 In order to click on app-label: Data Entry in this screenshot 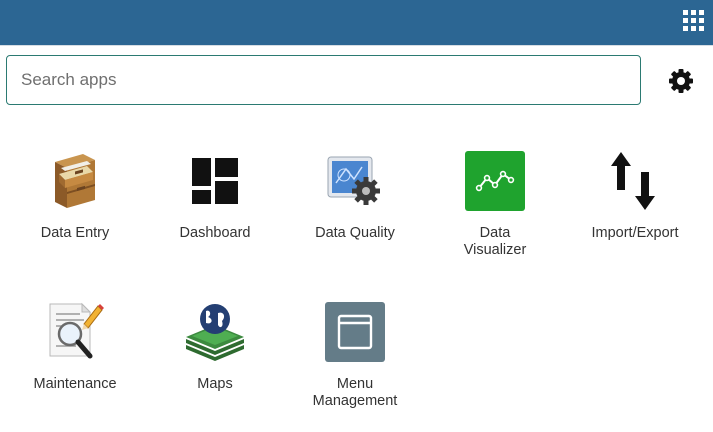, I will do `click(75, 233)`.